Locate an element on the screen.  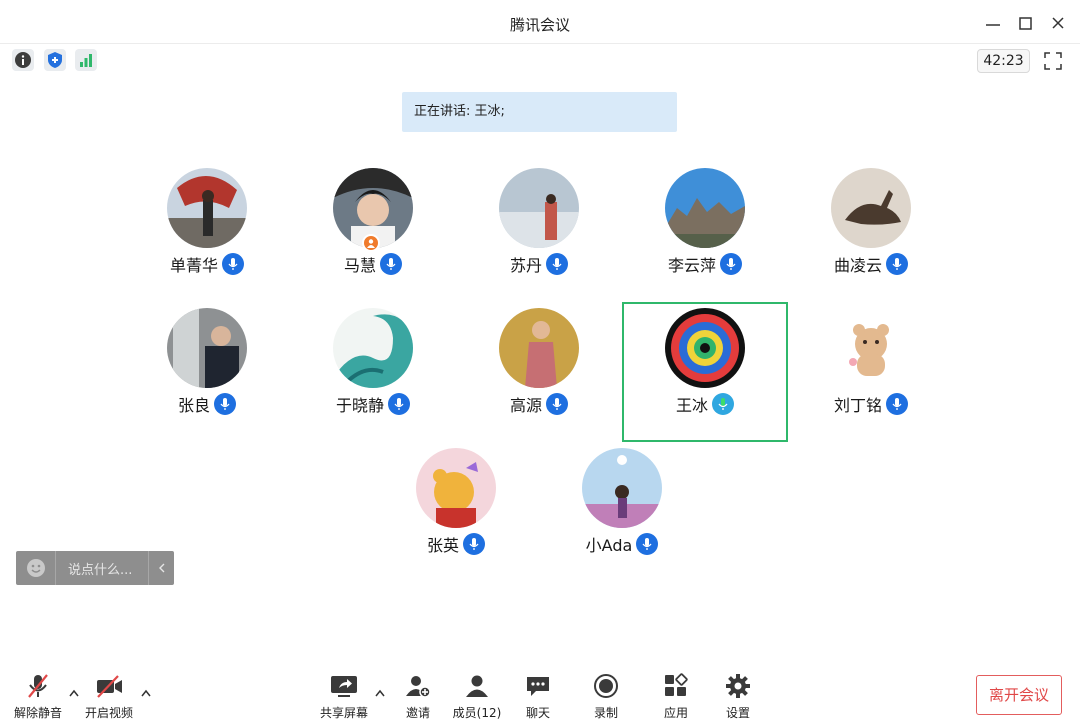
close-button is located at coordinates (1058, 23).